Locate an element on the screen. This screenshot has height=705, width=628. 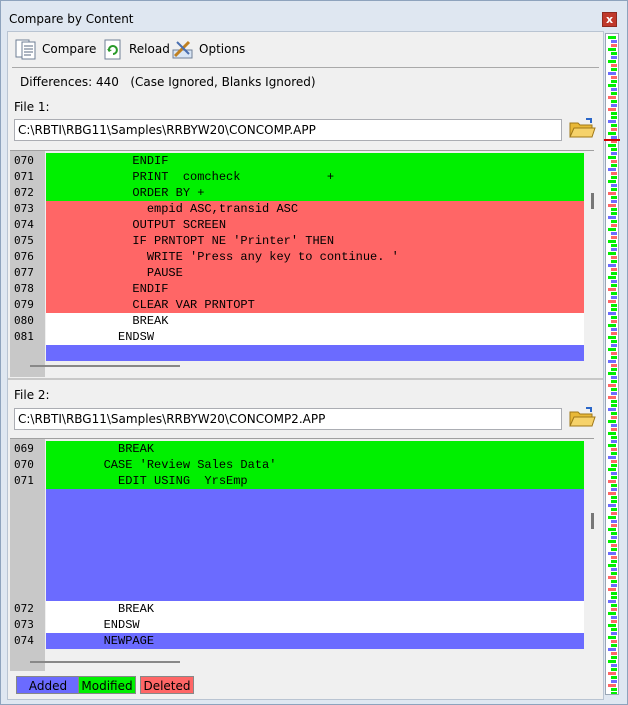
line-content-modified: ORDER BY + is located at coordinates (315, 193).